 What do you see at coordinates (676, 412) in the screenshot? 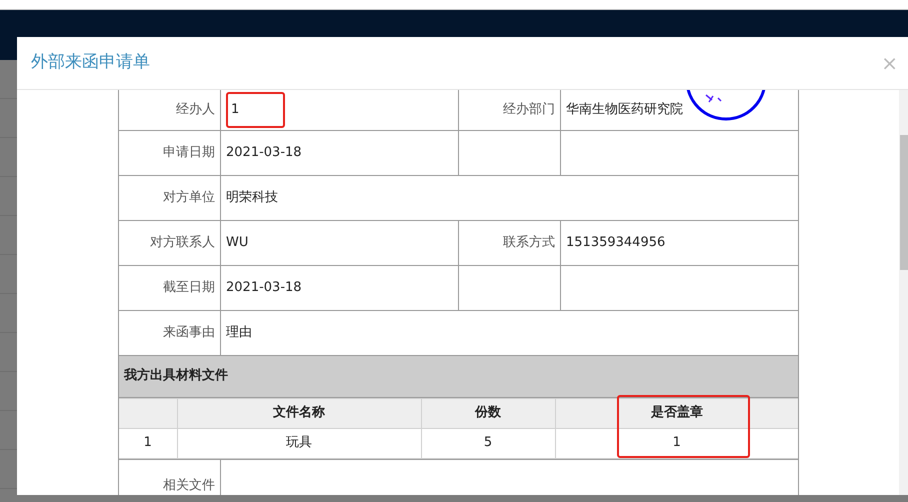
I see `column-header: 是否盖章` at bounding box center [676, 412].